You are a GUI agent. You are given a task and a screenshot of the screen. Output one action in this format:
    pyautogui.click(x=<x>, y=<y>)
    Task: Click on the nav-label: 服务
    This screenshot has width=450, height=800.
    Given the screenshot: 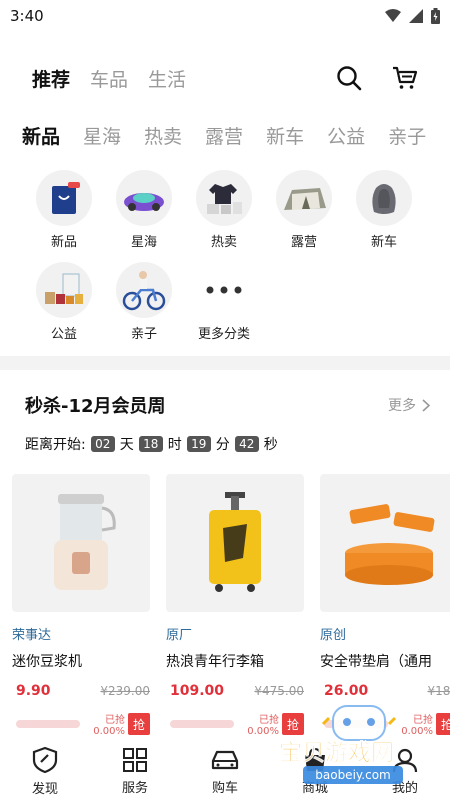 What is the action you would take?
    pyautogui.click(x=134, y=788)
    